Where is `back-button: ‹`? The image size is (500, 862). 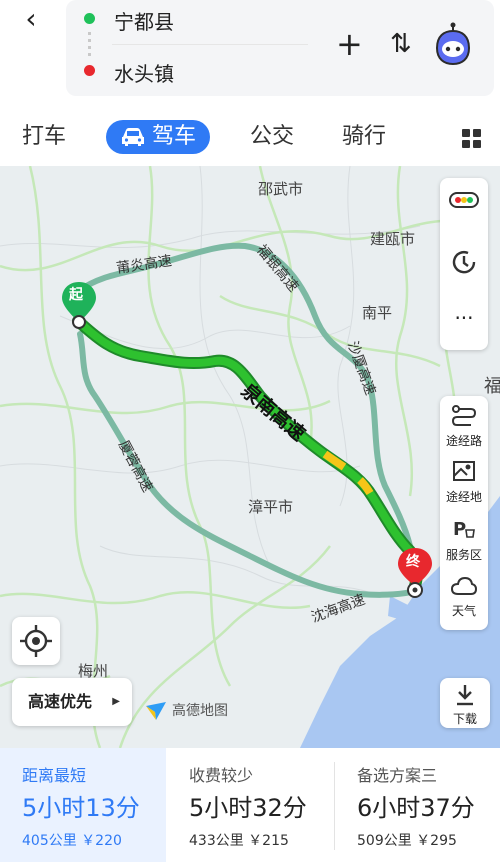 back-button: ‹ is located at coordinates (31, 19).